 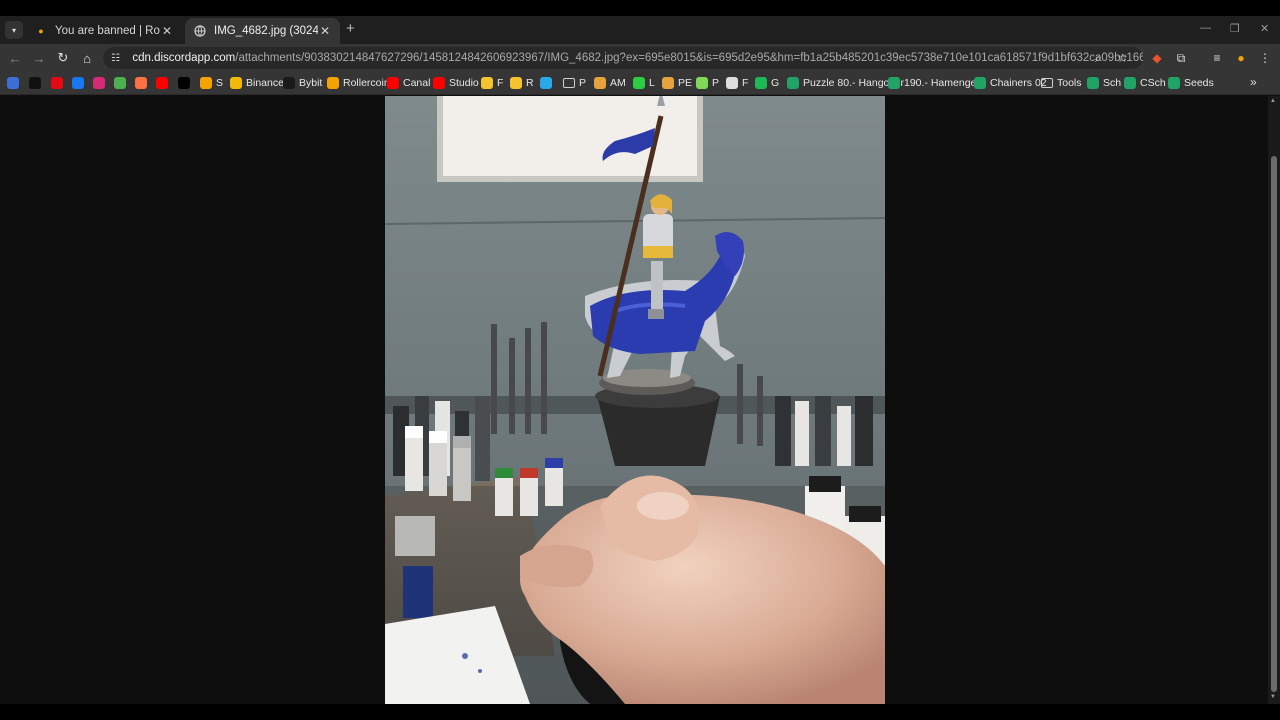 What do you see at coordinates (265, 83) in the screenshot?
I see `bookmark-label: Binance` at bounding box center [265, 83].